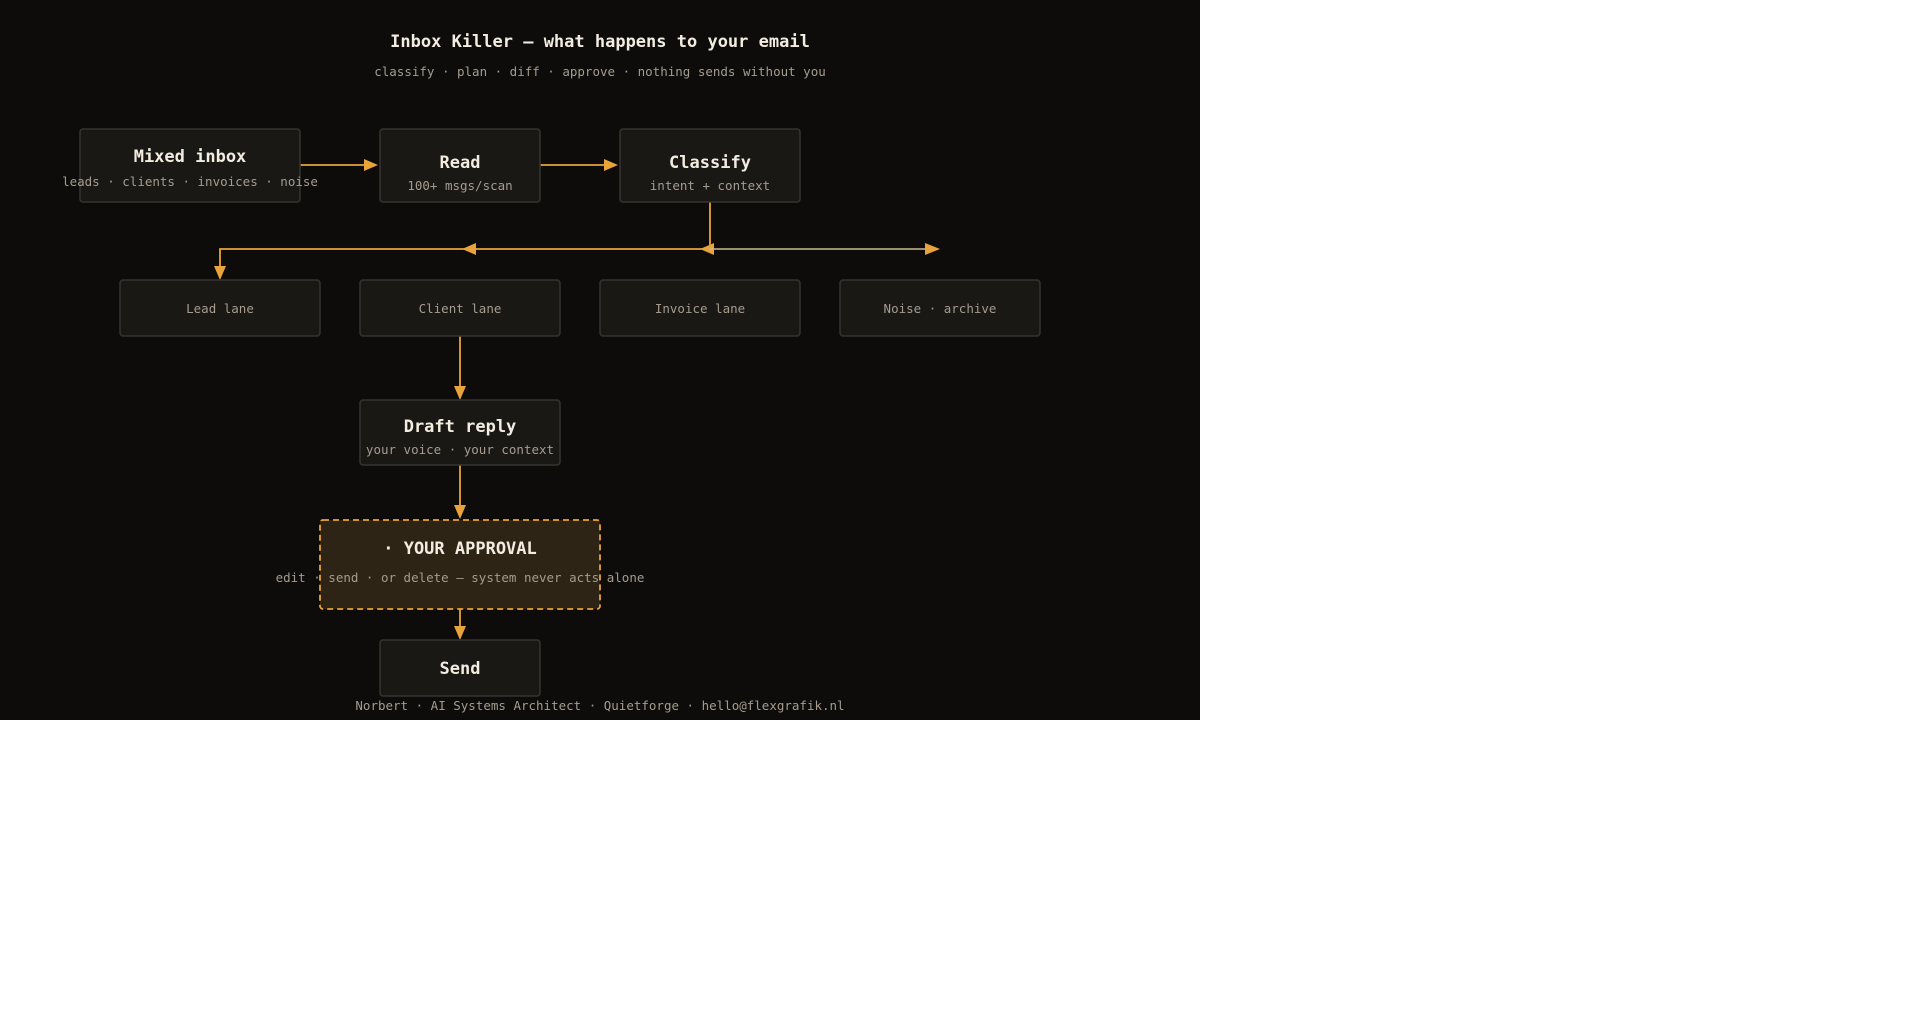 Image resolution: width=1920 pixels, height=1027 pixels. I want to click on node-read: Read 100+ msgs/scan, so click(460, 165).